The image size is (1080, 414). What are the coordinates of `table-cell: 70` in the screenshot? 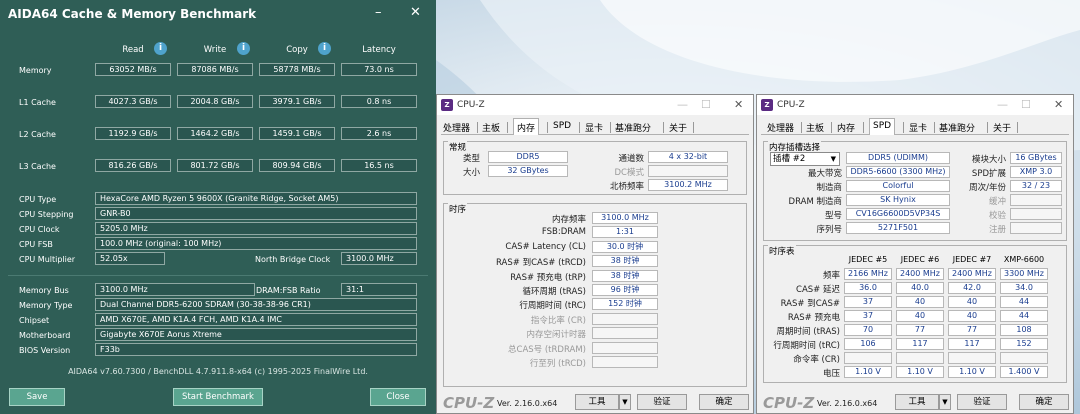 It's located at (868, 330).